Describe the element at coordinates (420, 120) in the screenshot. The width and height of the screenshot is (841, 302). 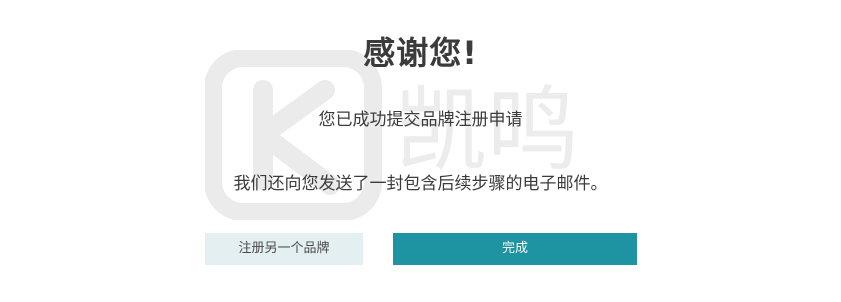
I see `dialog-subtitle: 您已成功提交品牌注册申请` at that location.